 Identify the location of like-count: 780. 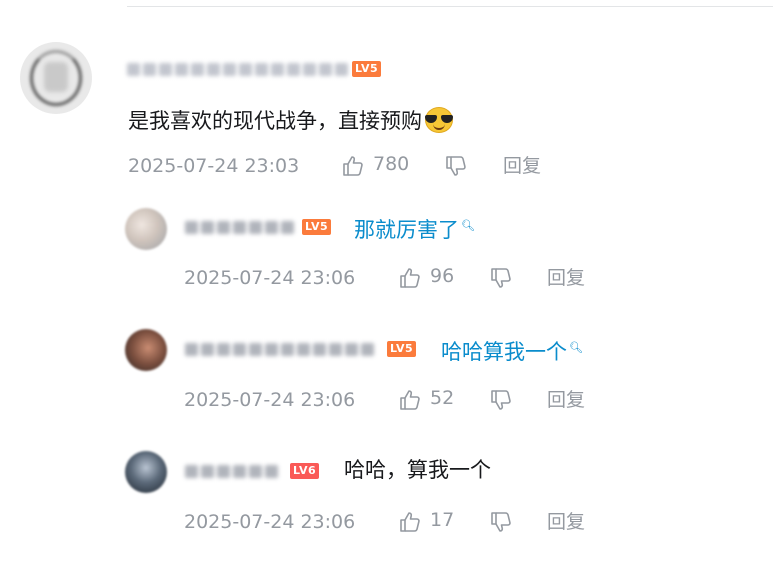
(391, 164).